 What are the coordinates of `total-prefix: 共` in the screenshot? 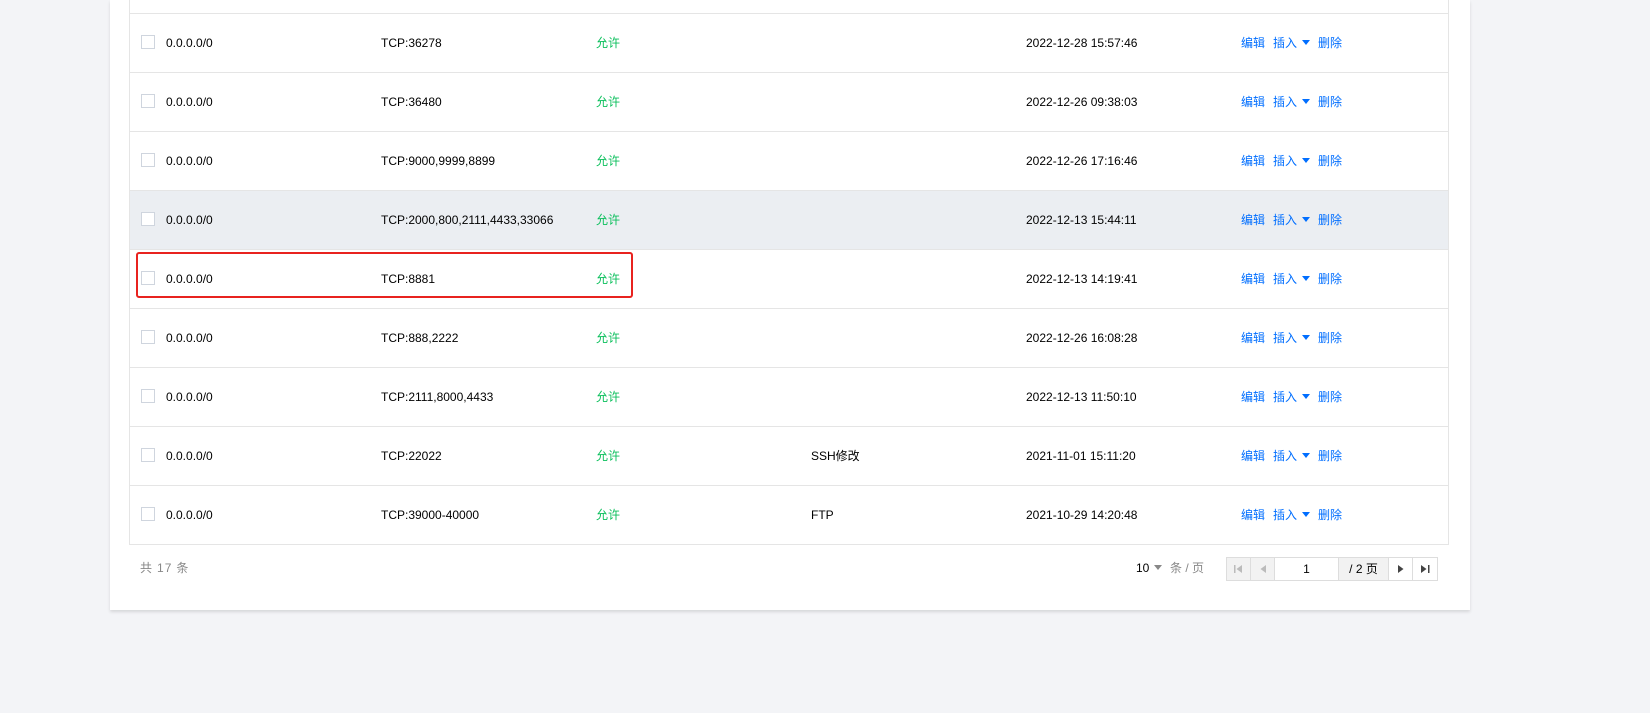 It's located at (147, 568).